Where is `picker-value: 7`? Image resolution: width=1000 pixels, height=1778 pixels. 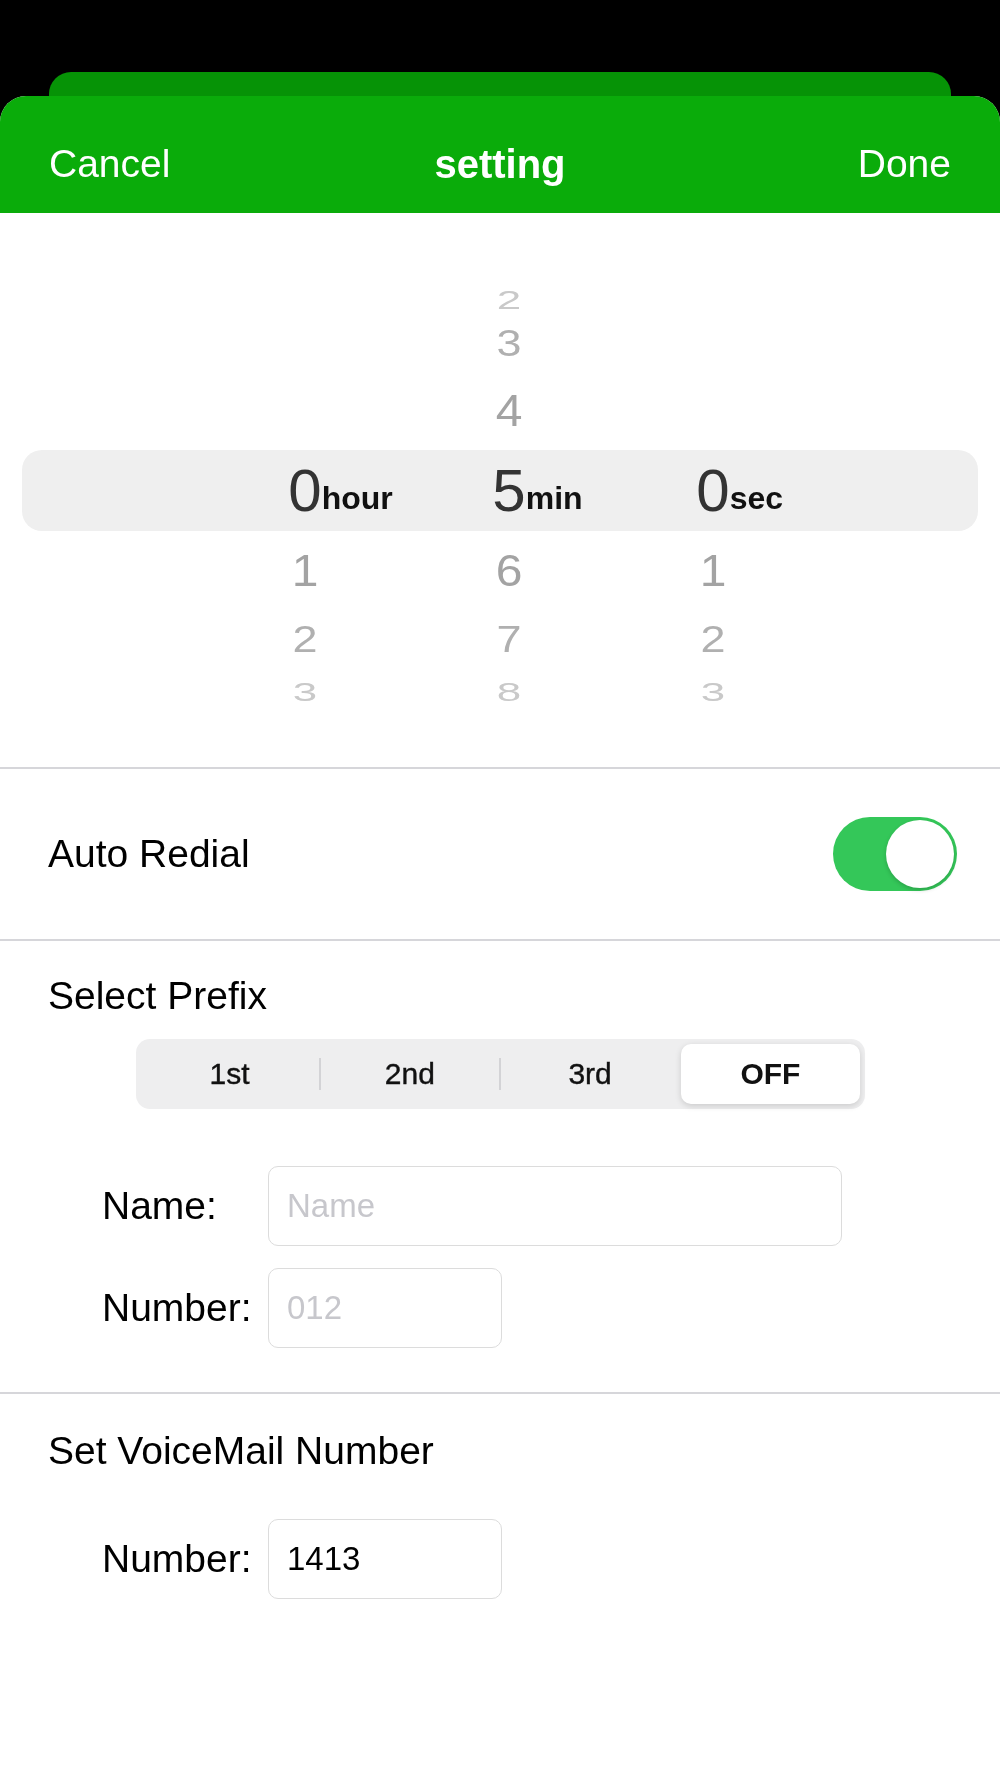
picker-value: 7 is located at coordinates (509, 639).